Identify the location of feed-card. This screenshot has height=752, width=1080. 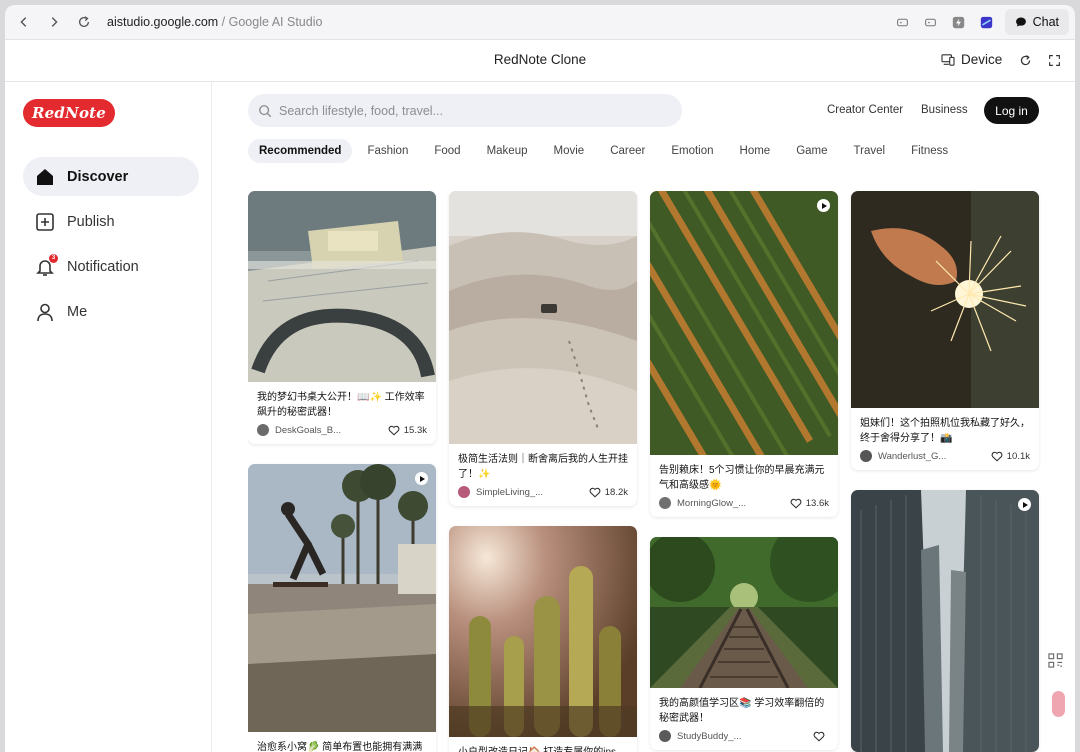
(945, 621).